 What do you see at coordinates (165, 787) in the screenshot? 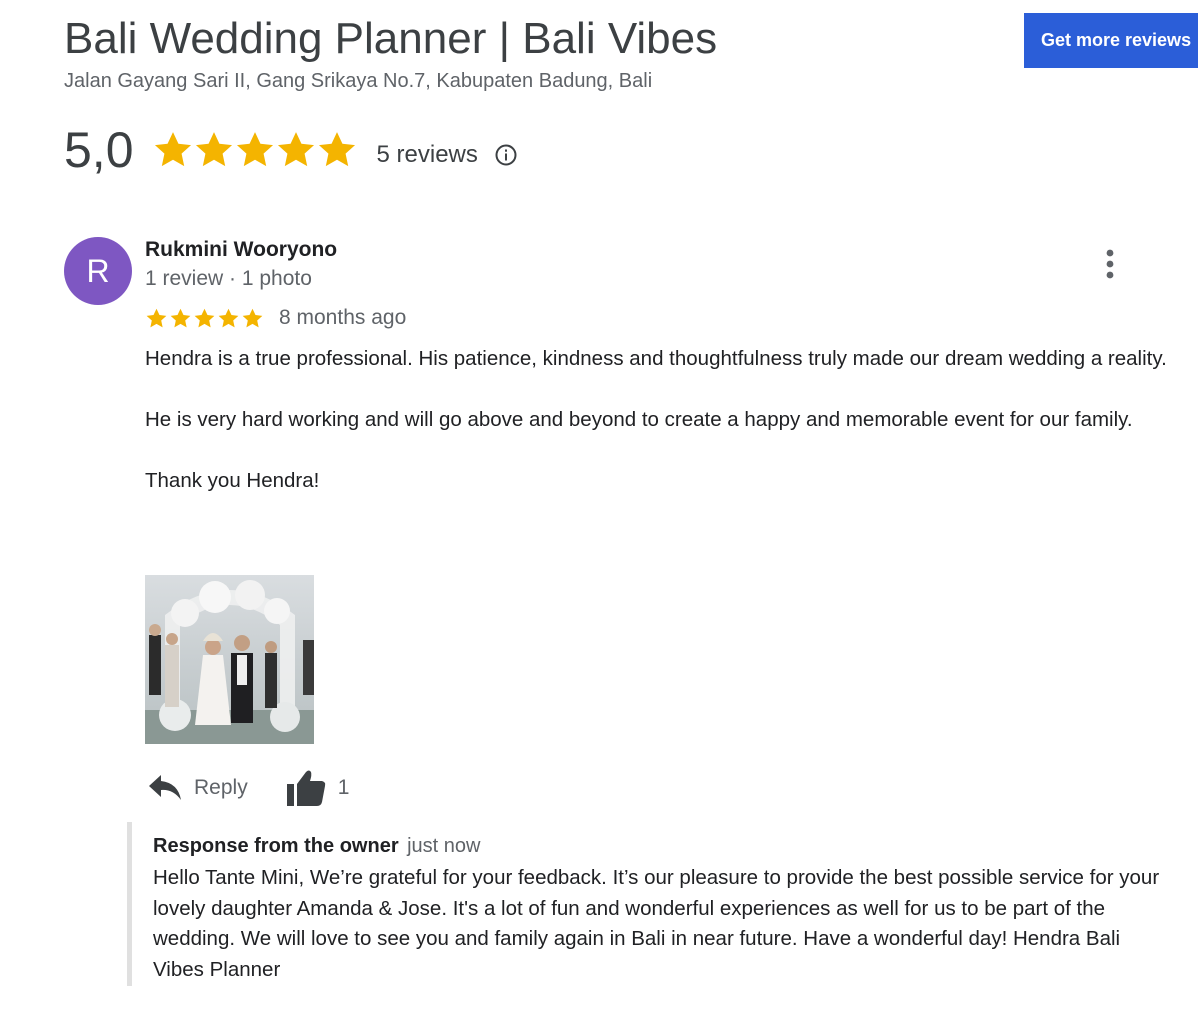
I see `reply-icon` at bounding box center [165, 787].